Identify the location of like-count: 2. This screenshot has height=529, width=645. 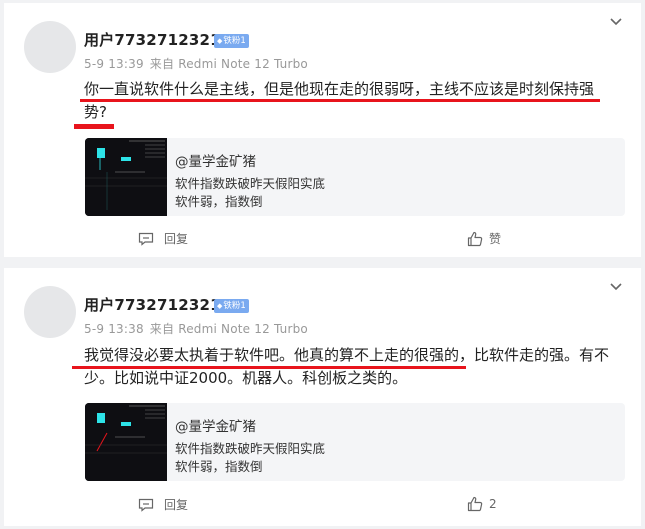
(493, 504).